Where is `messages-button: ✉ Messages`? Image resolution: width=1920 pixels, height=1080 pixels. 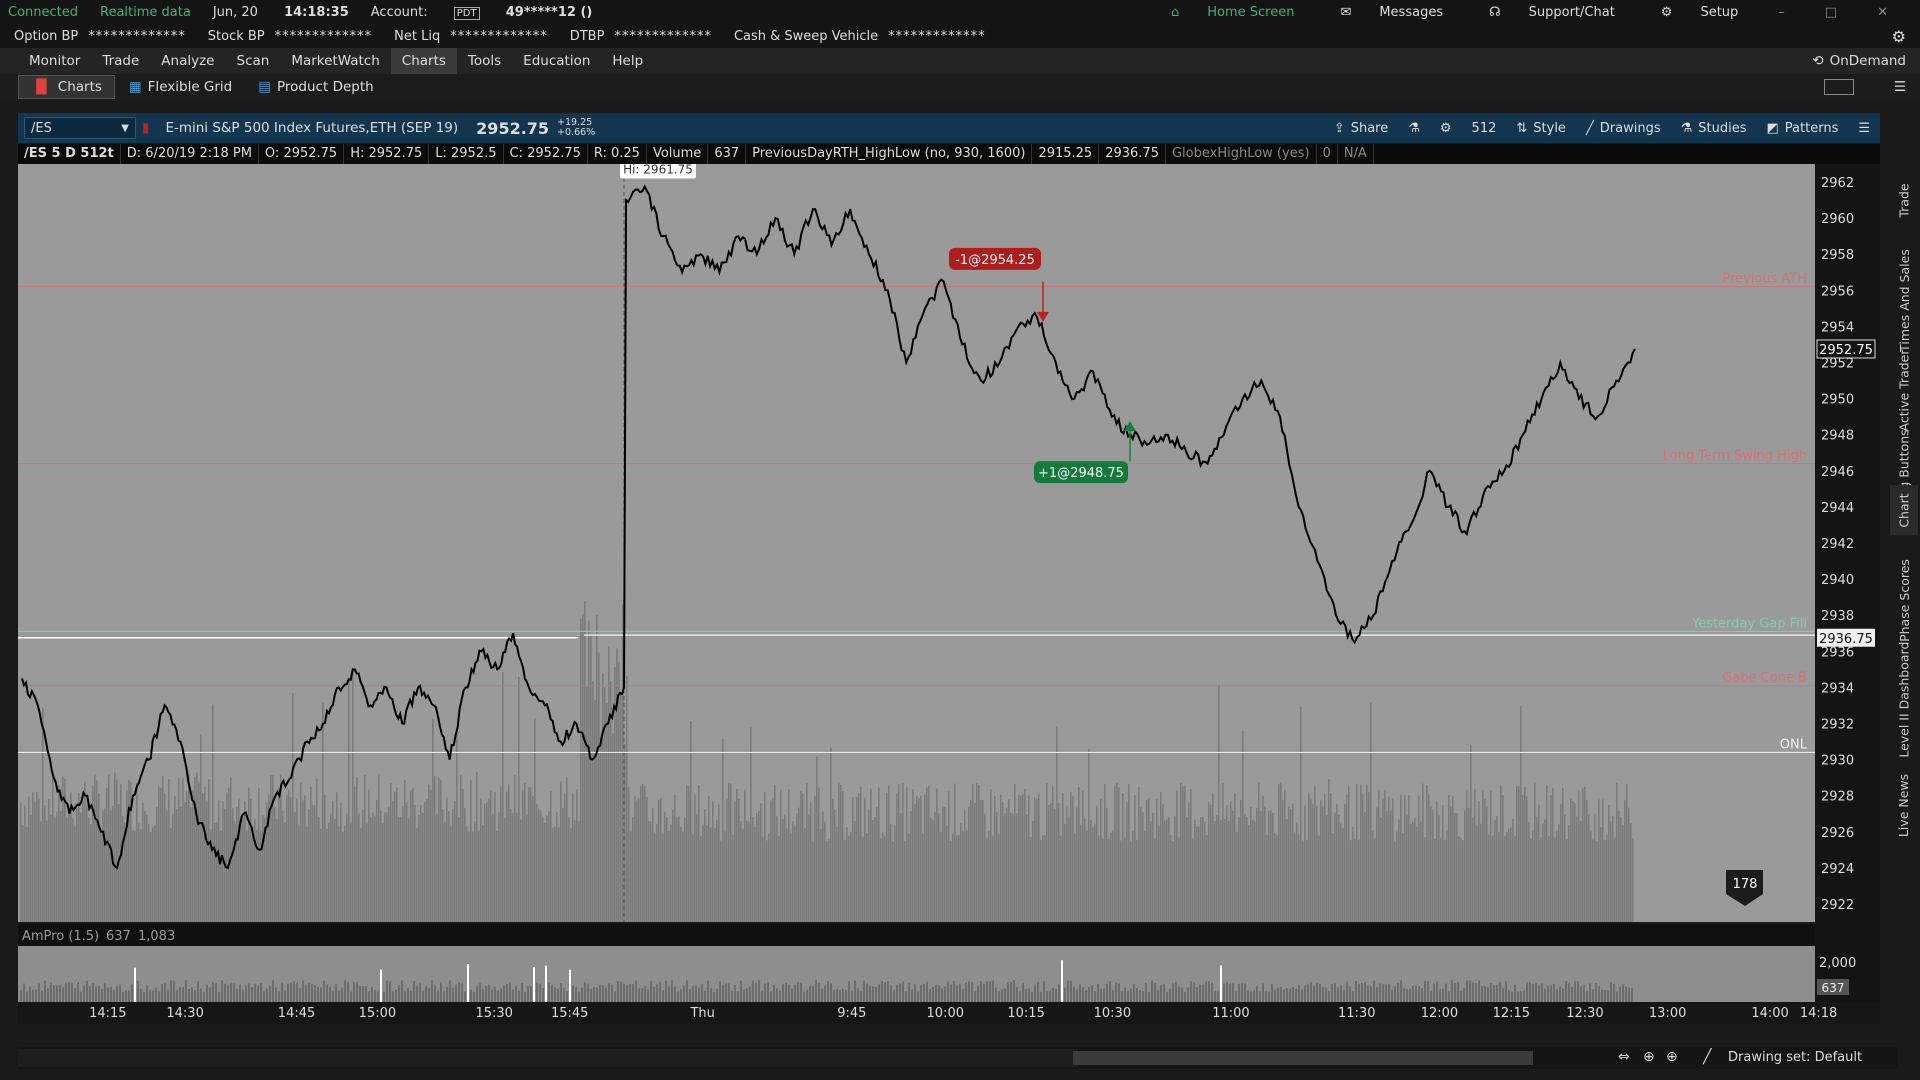
messages-button: ✉ Messages is located at coordinates (1402, 12).